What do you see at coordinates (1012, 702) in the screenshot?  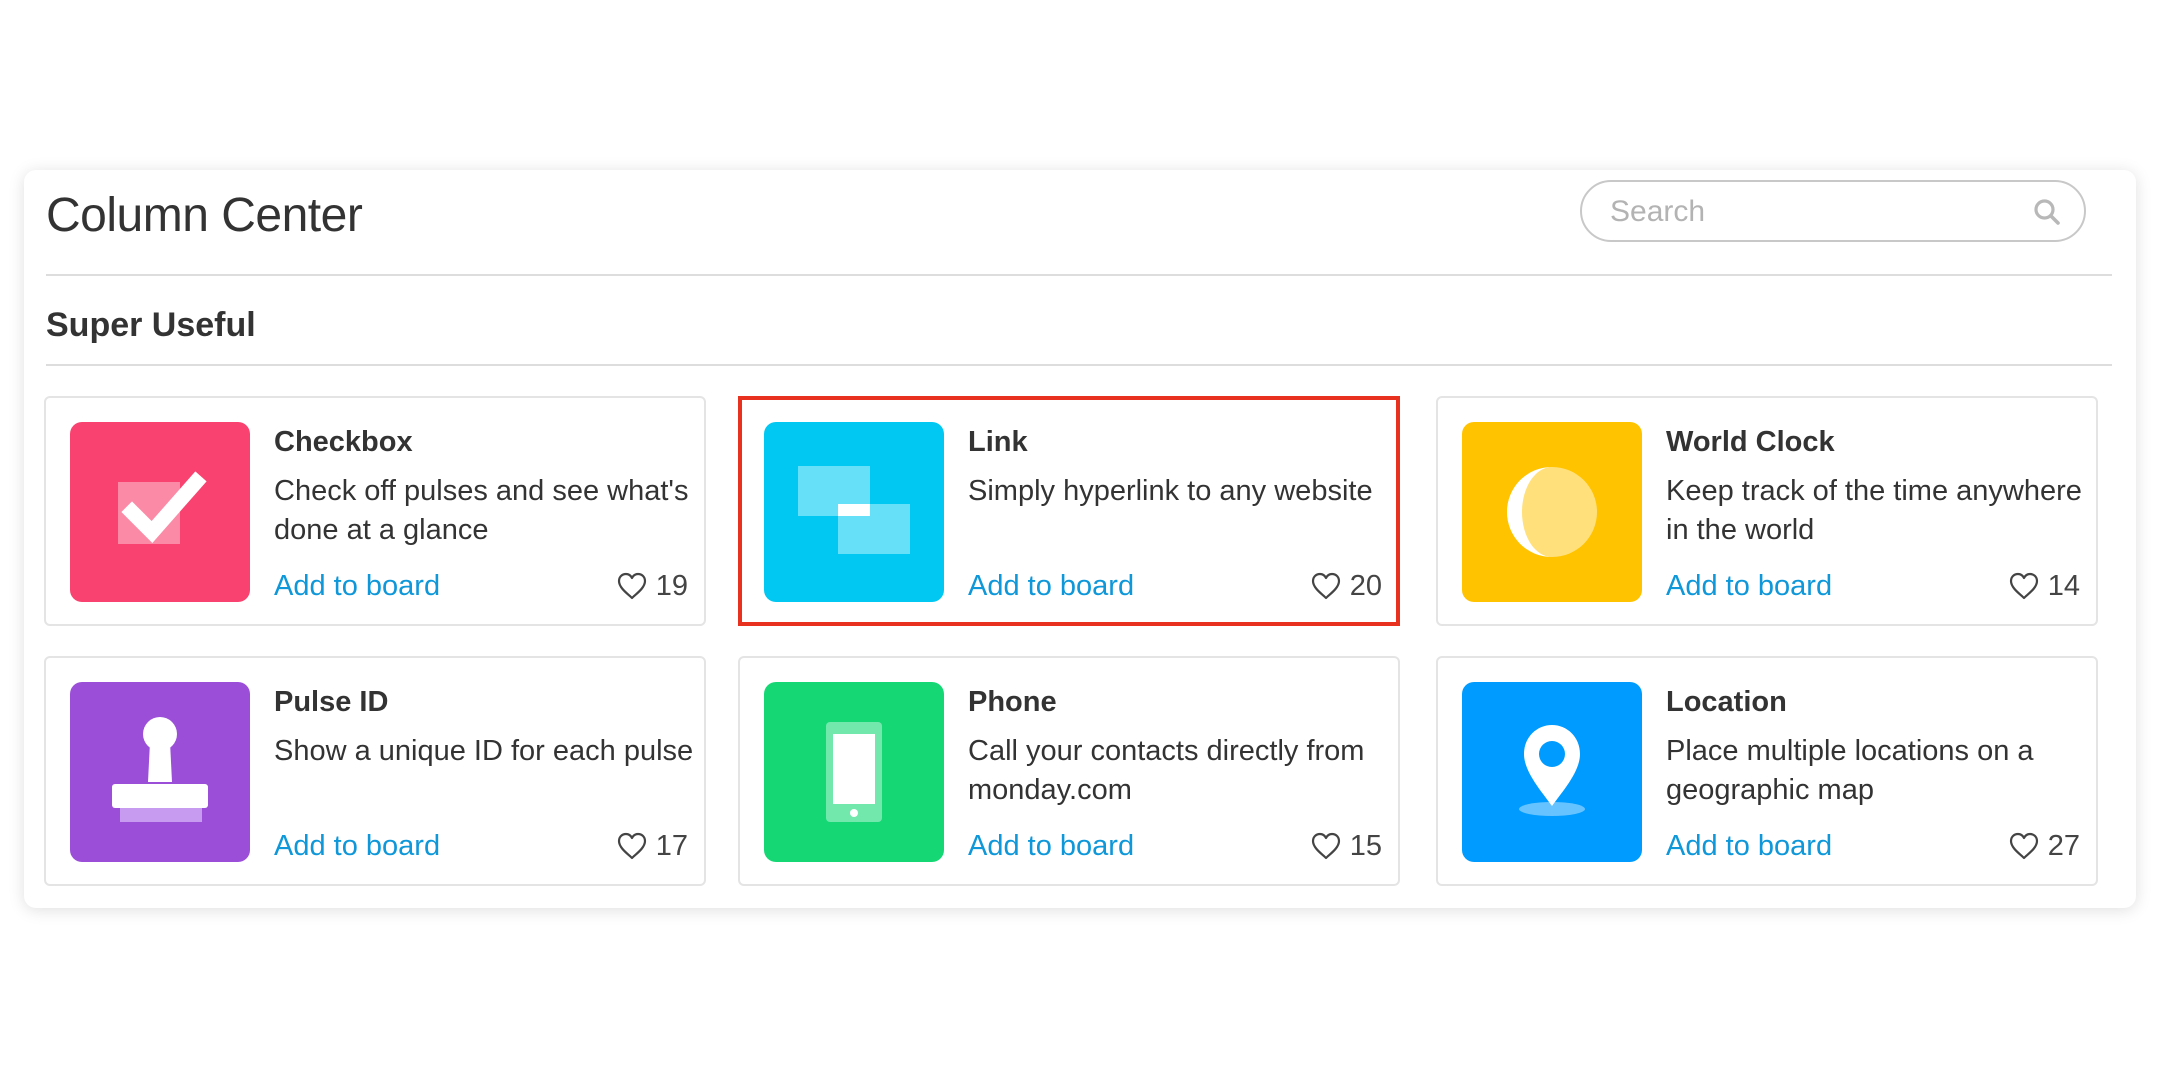 I see `card-title: Phone` at bounding box center [1012, 702].